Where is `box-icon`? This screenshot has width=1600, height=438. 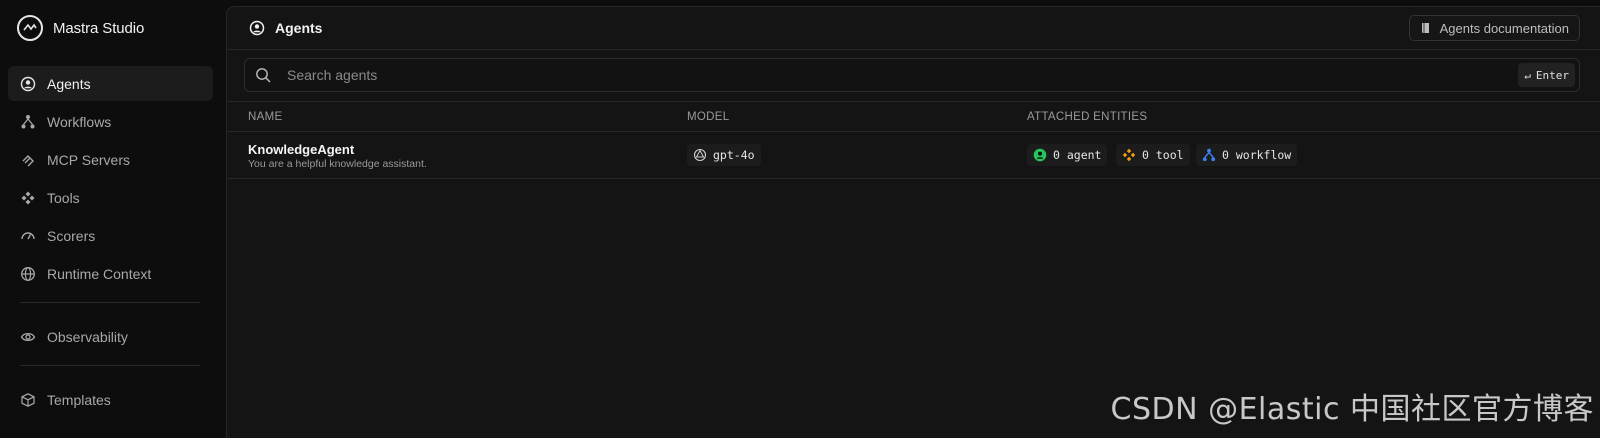 box-icon is located at coordinates (28, 399).